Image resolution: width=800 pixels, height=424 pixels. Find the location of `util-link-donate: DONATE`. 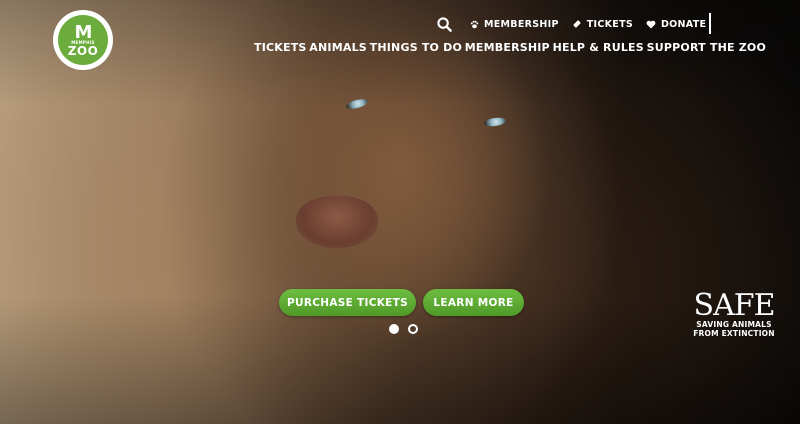

util-link-donate: DONATE is located at coordinates (676, 24).